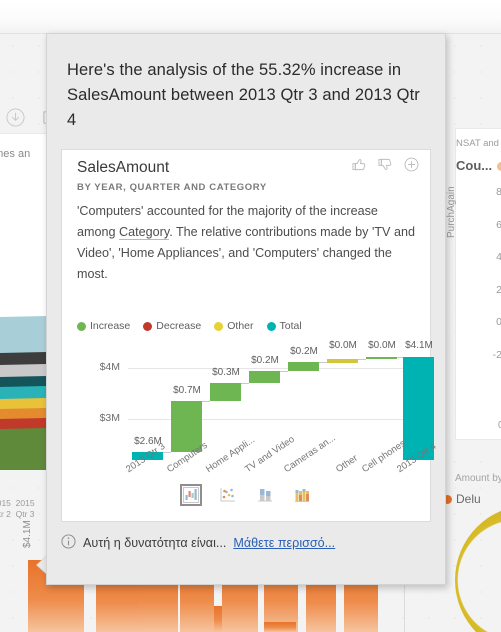  Describe the element at coordinates (109, 418) in the screenshot. I see `y-tick-label-3m: $3M` at that location.